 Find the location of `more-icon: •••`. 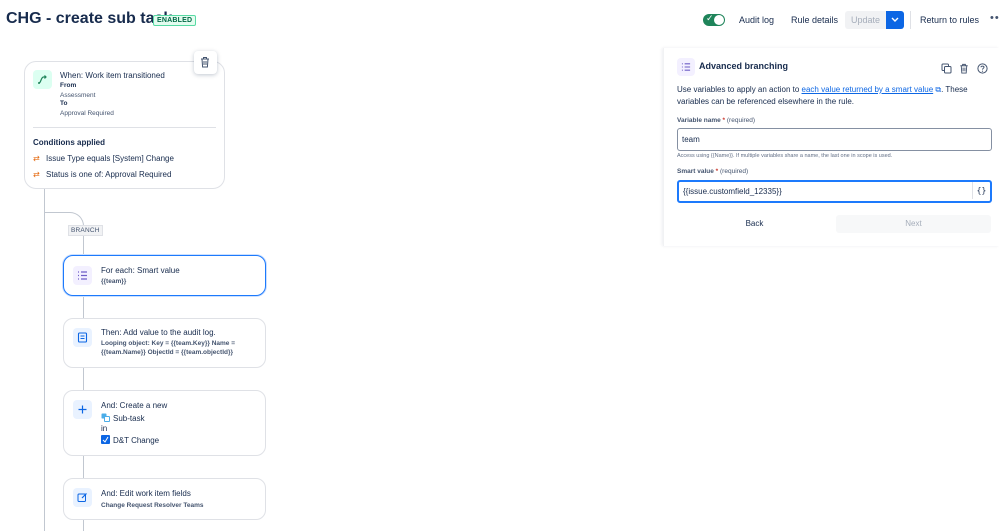

more-icon: ••• is located at coordinates (994, 18).